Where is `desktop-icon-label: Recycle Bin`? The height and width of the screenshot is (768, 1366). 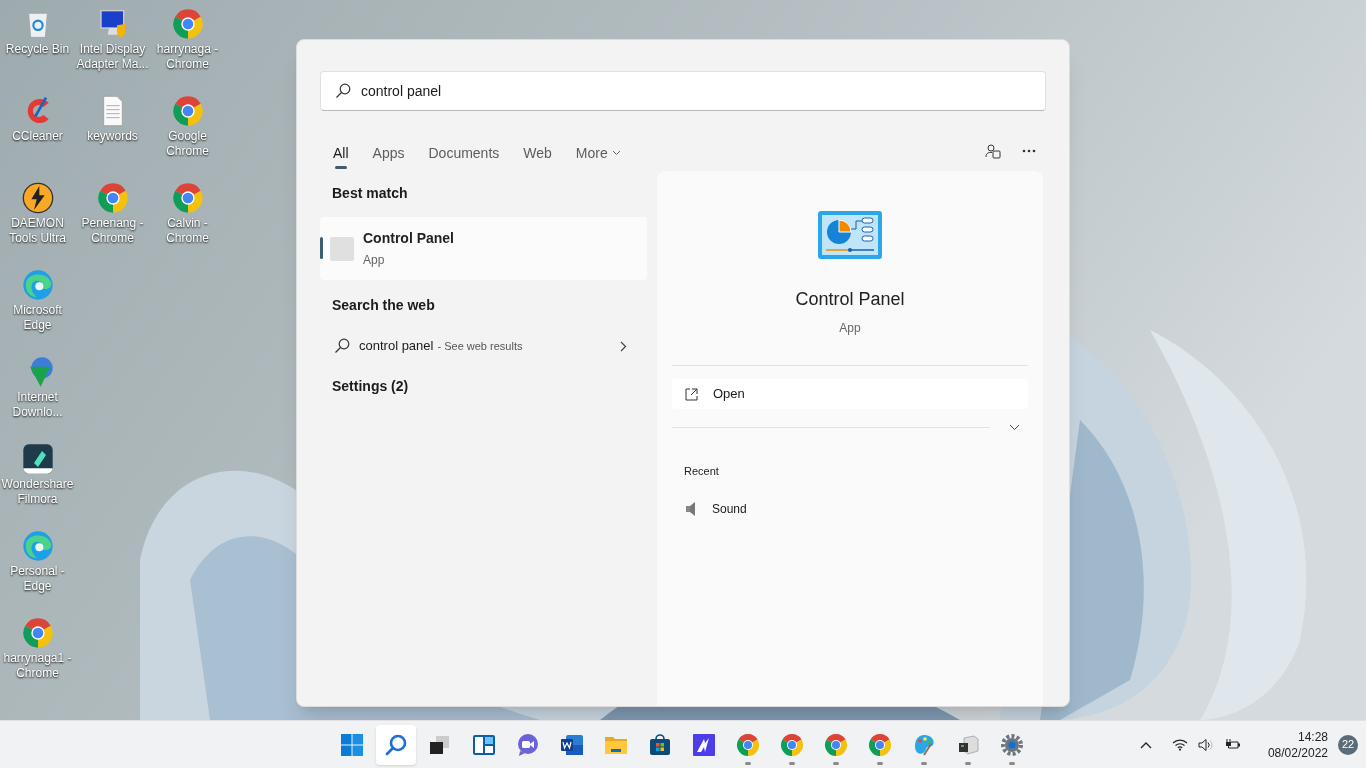
desktop-icon-label: Recycle Bin is located at coordinates (37, 49).